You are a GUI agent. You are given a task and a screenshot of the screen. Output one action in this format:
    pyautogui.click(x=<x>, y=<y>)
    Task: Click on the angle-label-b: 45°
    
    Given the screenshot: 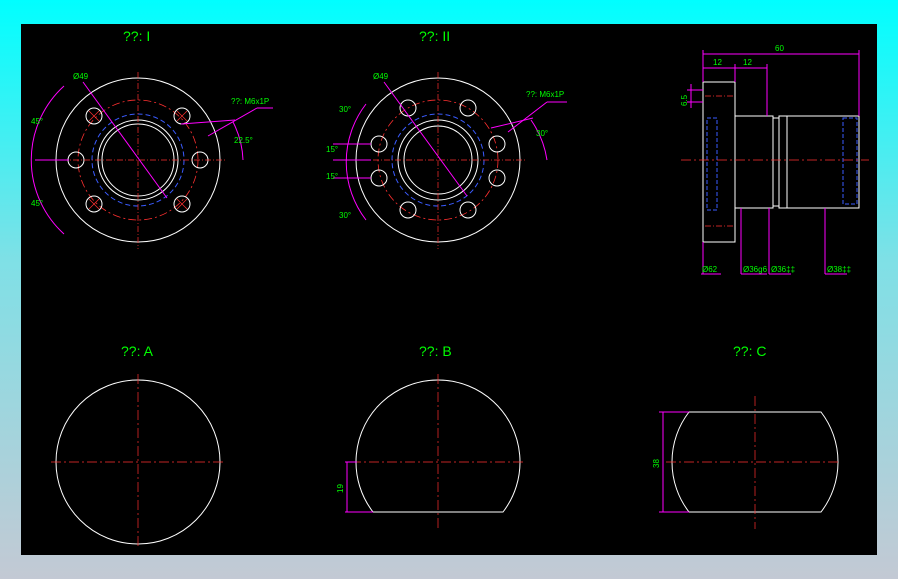 What is the action you would take?
    pyautogui.click(x=37, y=203)
    